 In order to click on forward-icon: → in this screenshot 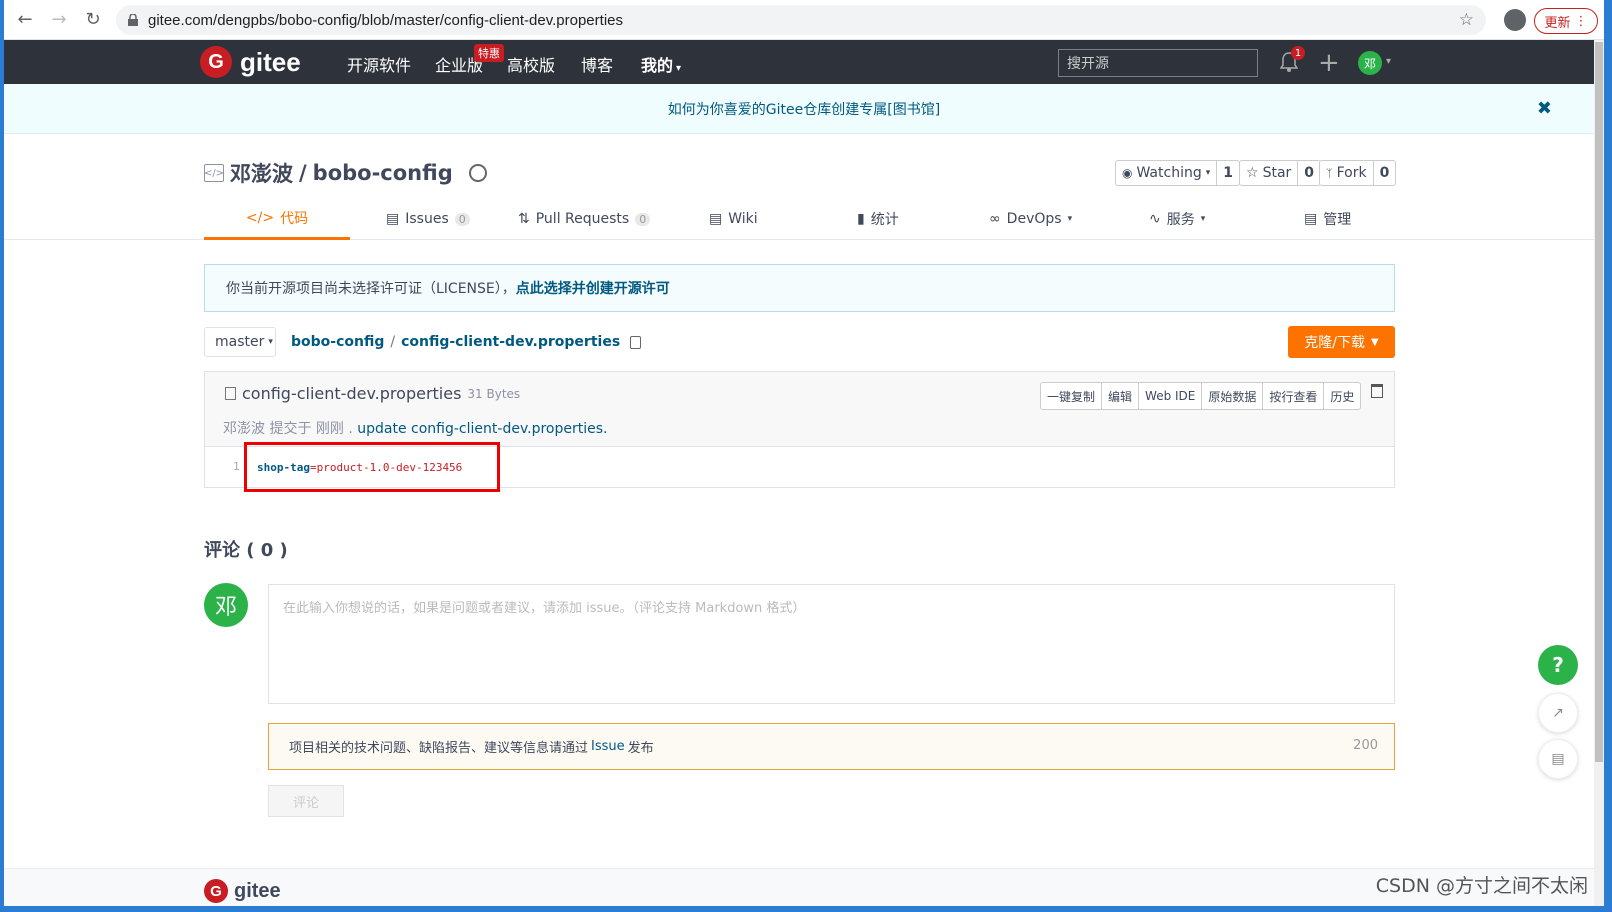, I will do `click(59, 20)`.